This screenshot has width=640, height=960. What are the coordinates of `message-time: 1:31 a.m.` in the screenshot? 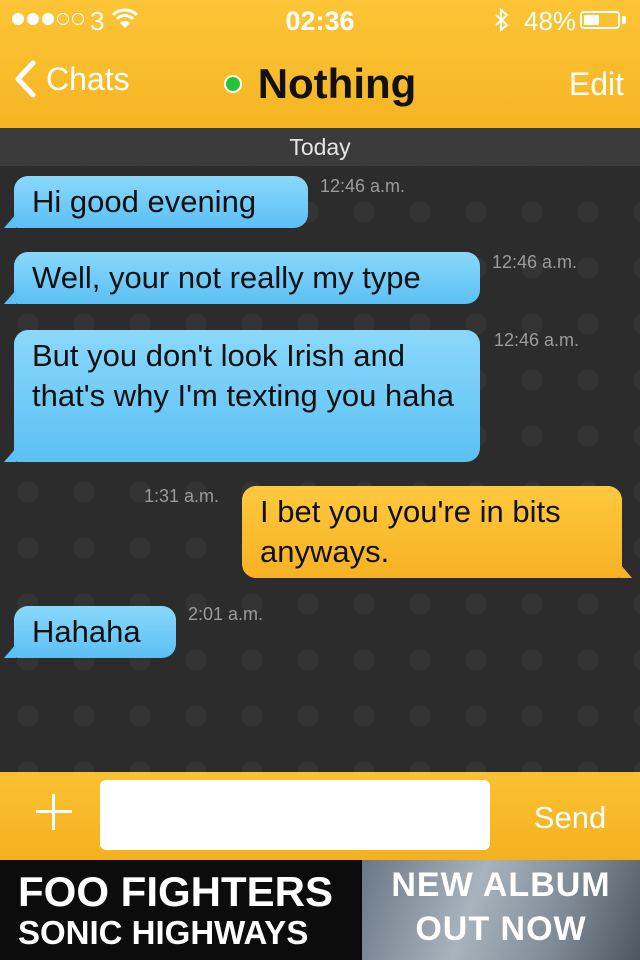 It's located at (182, 496).